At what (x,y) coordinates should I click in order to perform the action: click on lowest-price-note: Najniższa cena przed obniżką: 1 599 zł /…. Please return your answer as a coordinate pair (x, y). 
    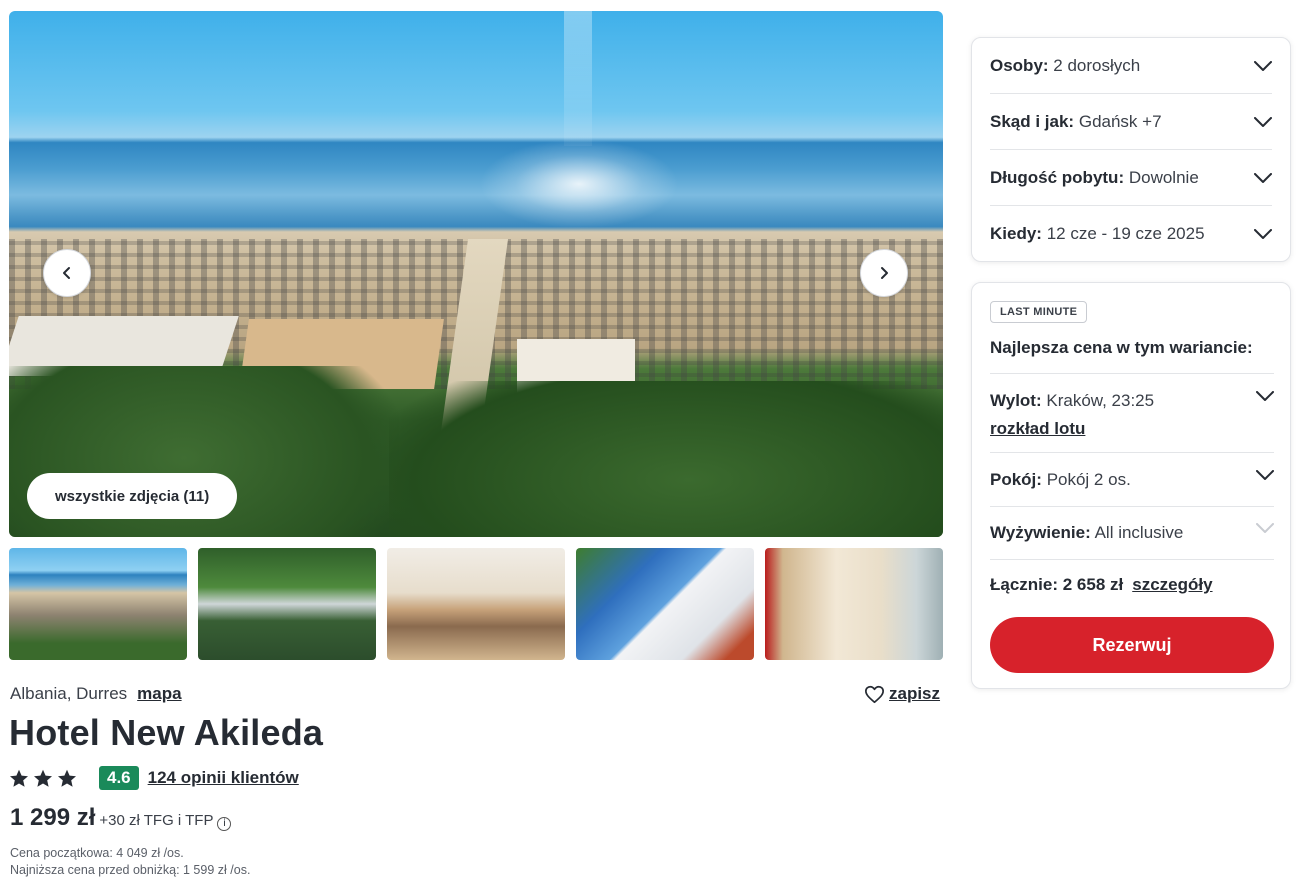
    Looking at the image, I should click on (130, 870).